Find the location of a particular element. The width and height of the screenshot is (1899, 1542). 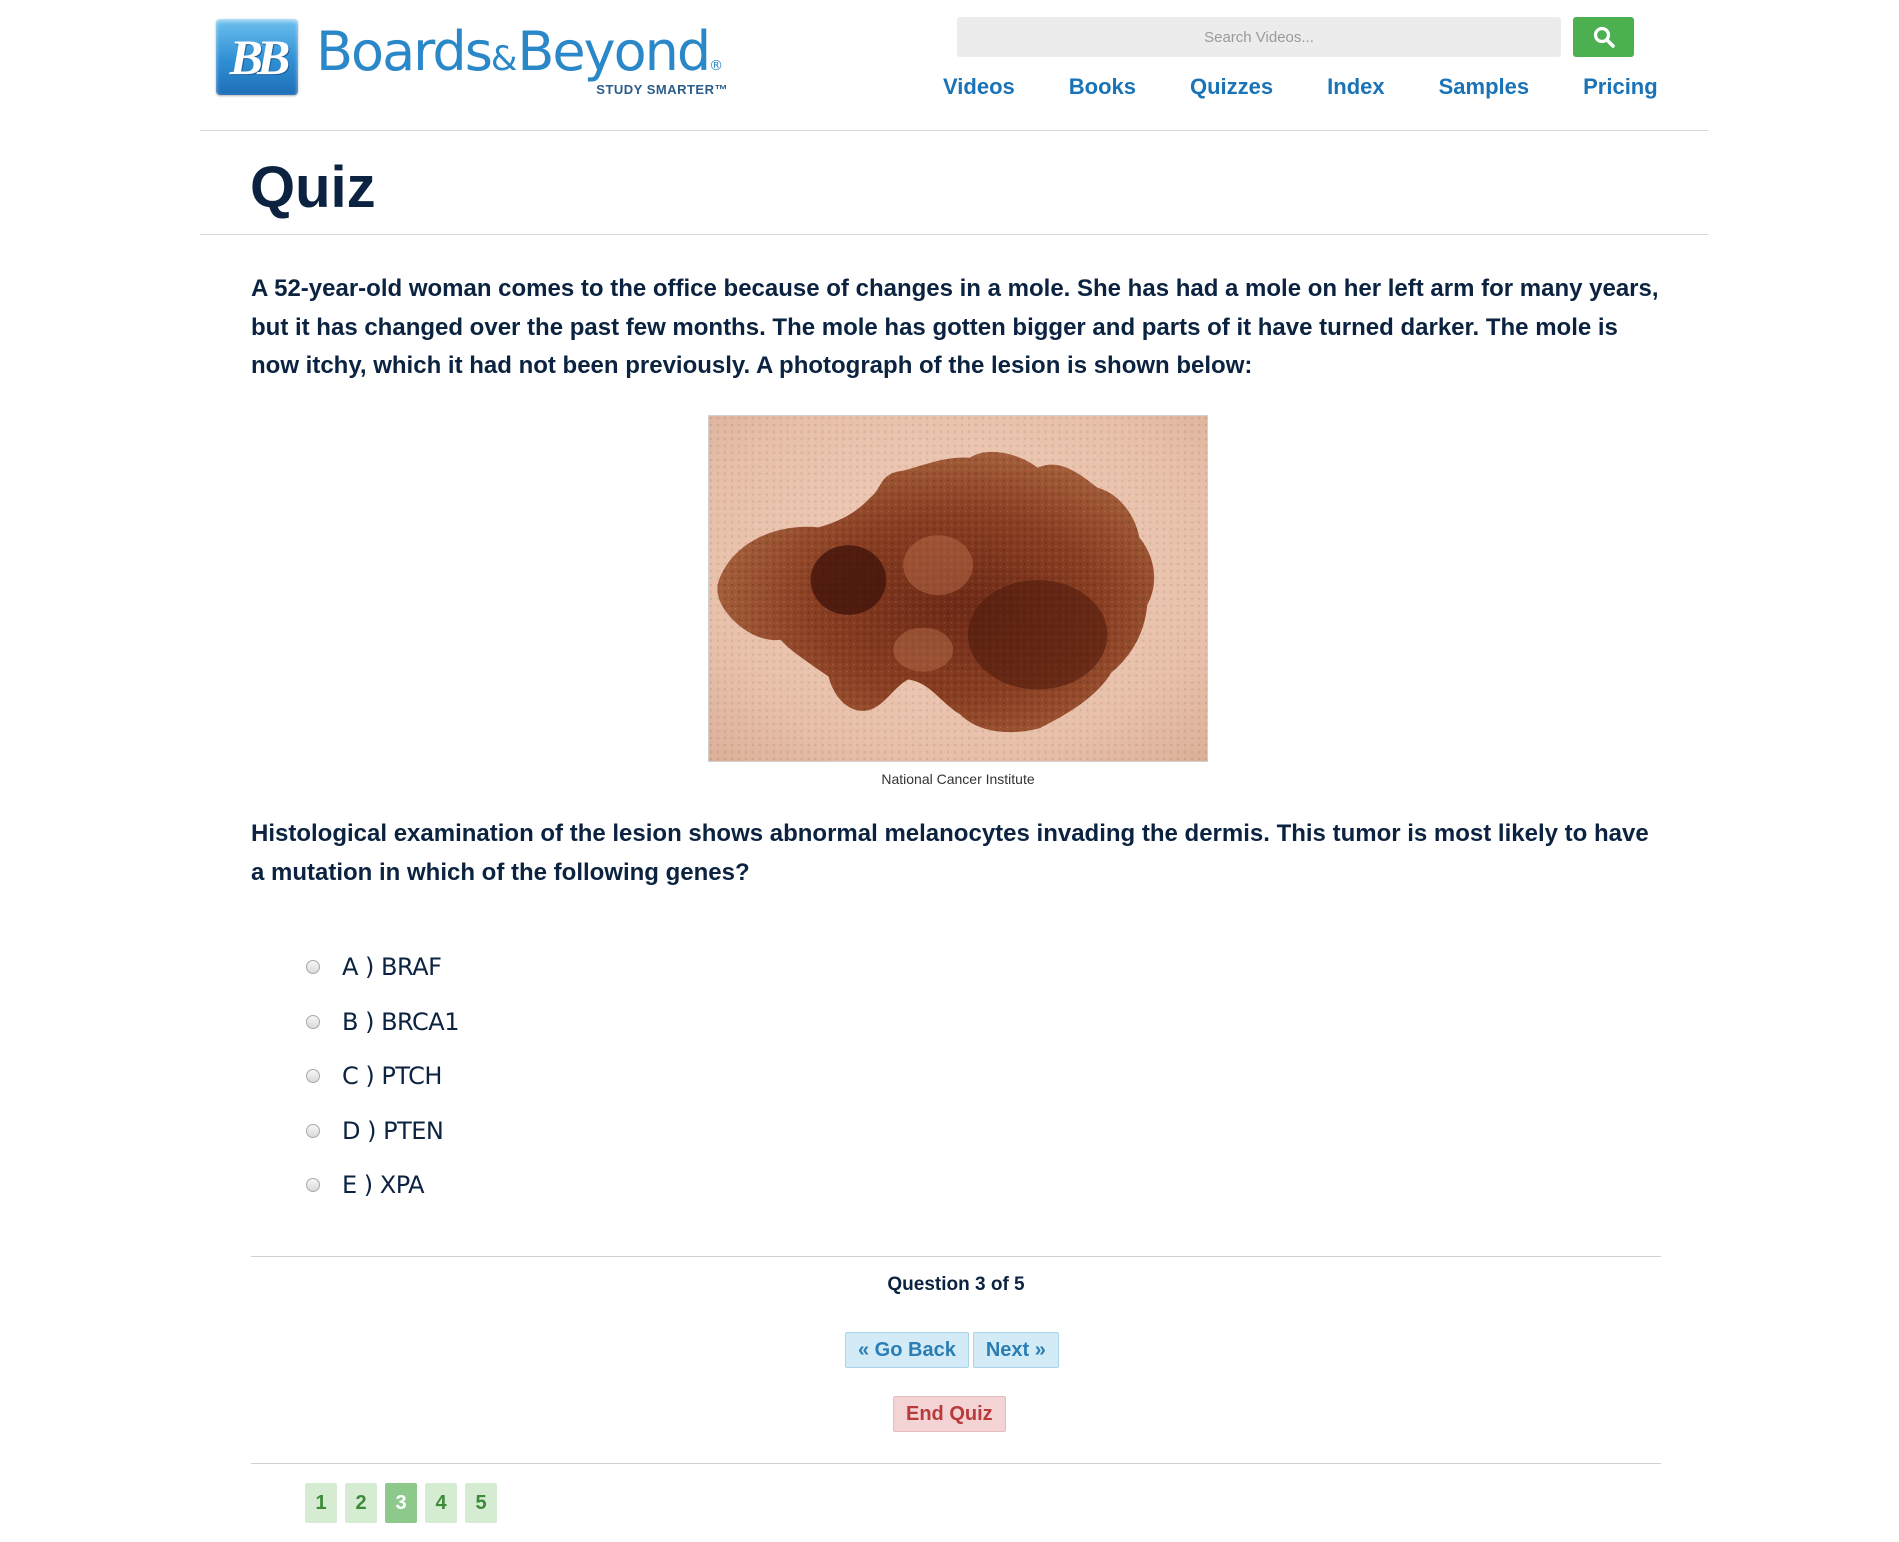

logo-wordmark: Boards&Beyond® STUDY SMARTER™ is located at coordinates (526, 57).